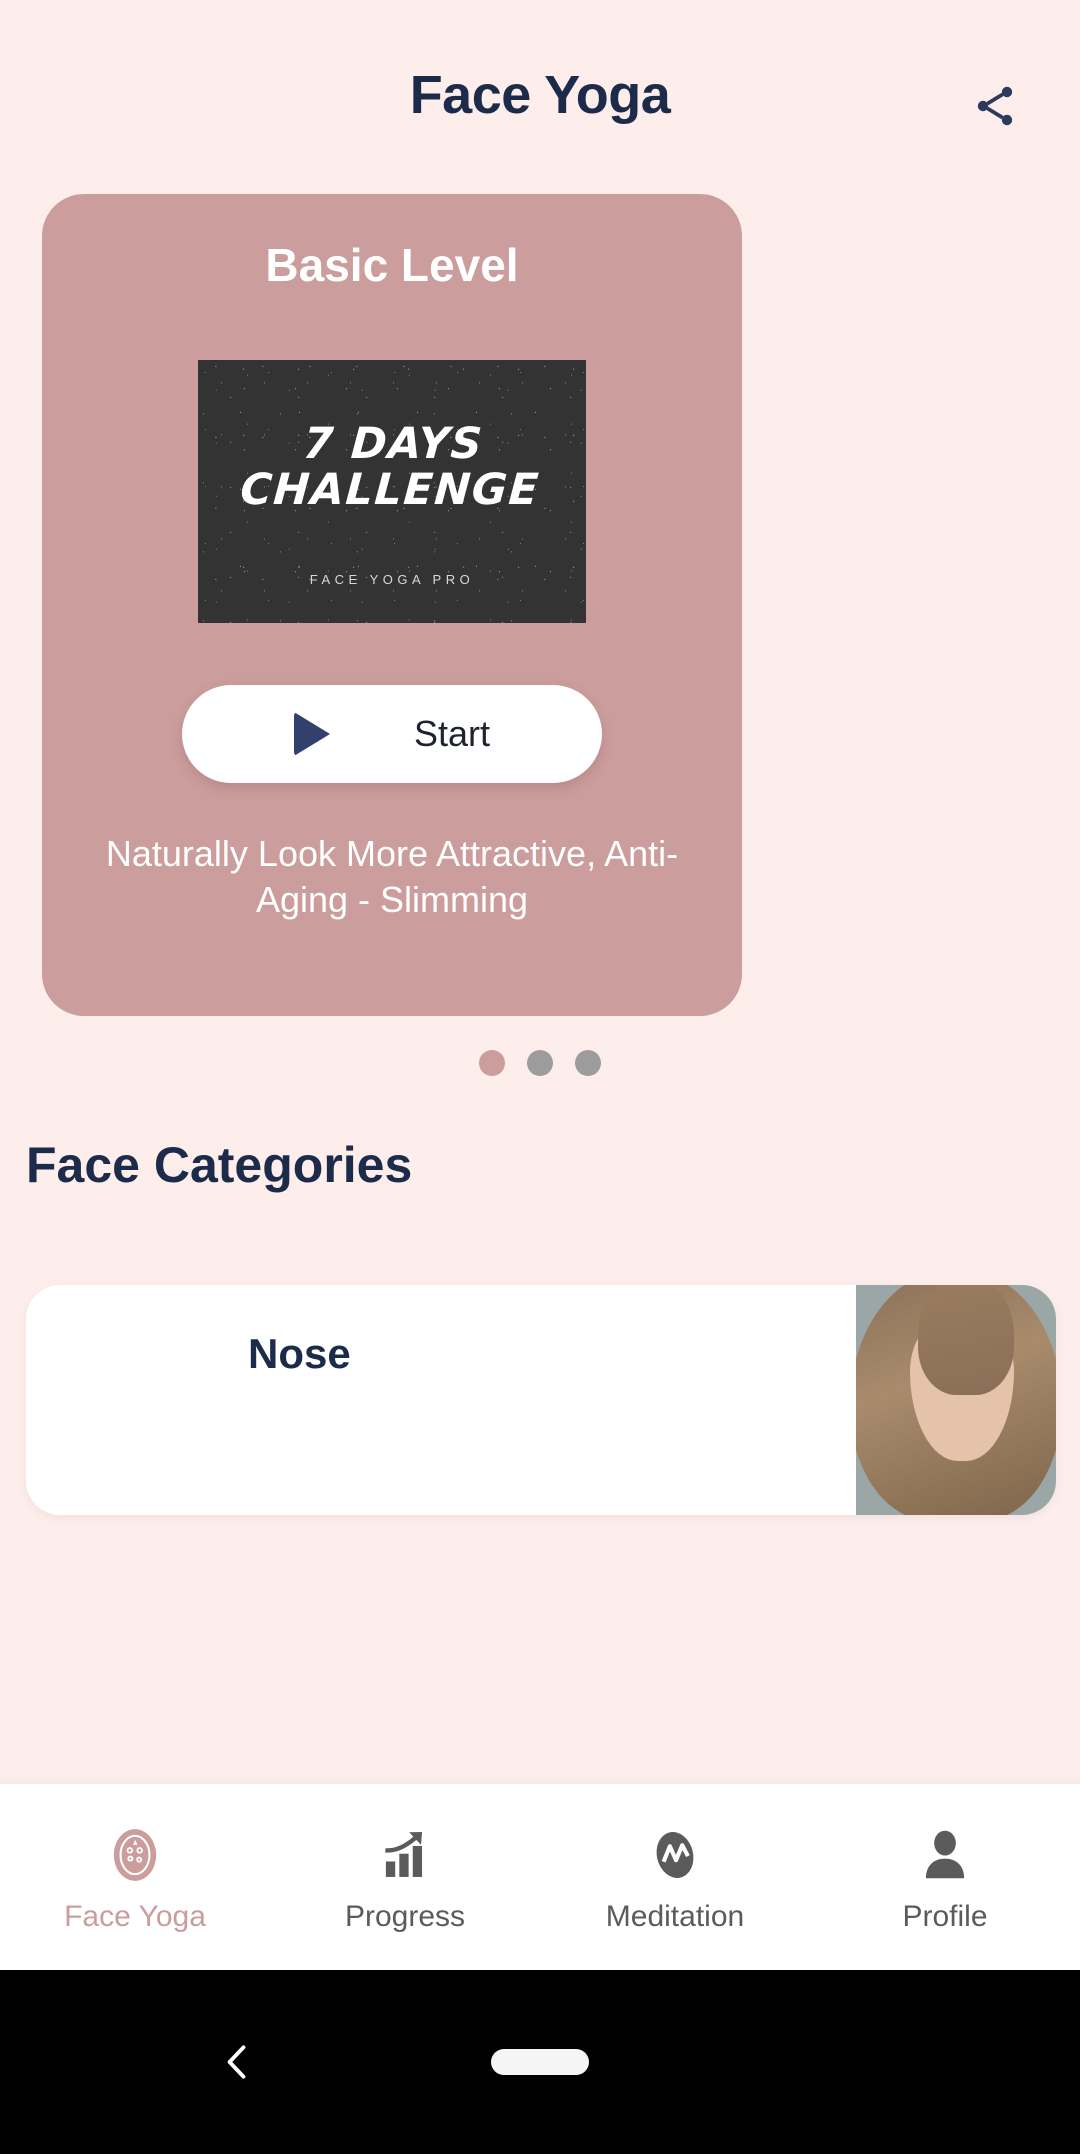 The height and width of the screenshot is (2154, 1080). I want to click on face-yoga-icon, so click(135, 1855).